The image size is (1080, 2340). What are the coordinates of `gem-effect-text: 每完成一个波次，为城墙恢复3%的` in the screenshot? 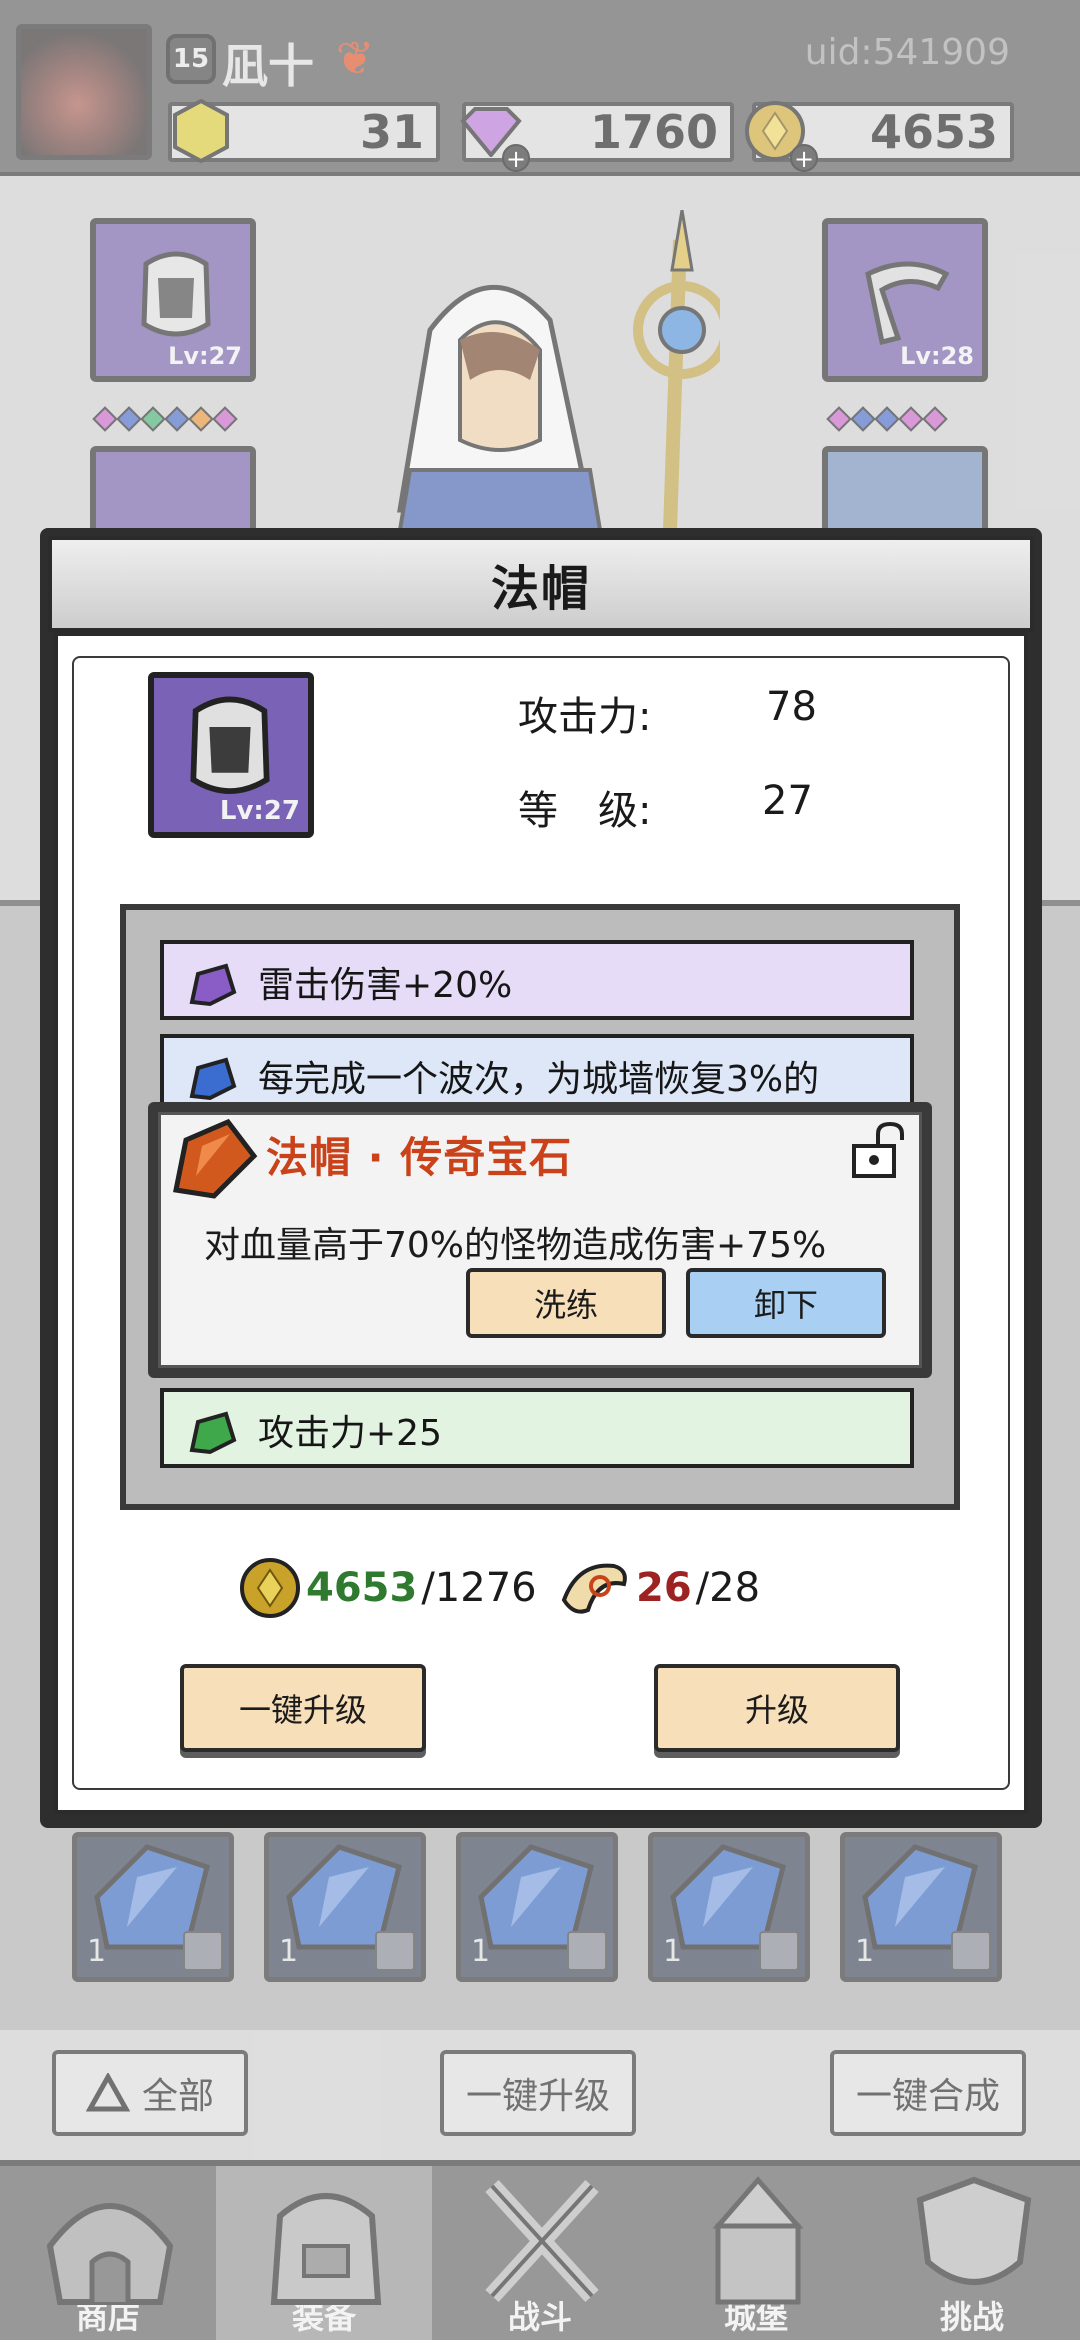 It's located at (539, 1079).